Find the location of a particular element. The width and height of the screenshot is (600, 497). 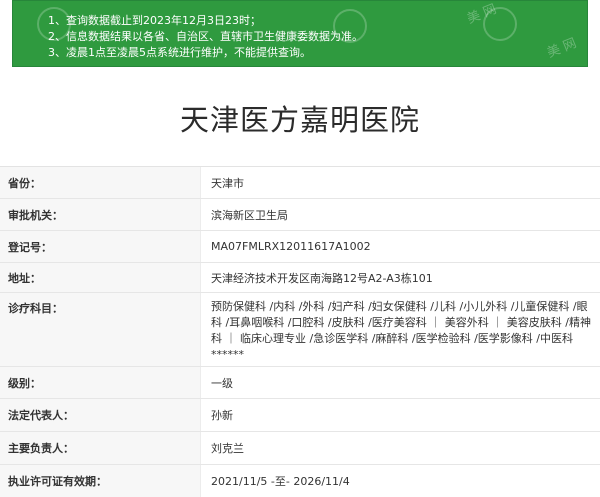

field-label: 法定代表人： is located at coordinates (100, 415).